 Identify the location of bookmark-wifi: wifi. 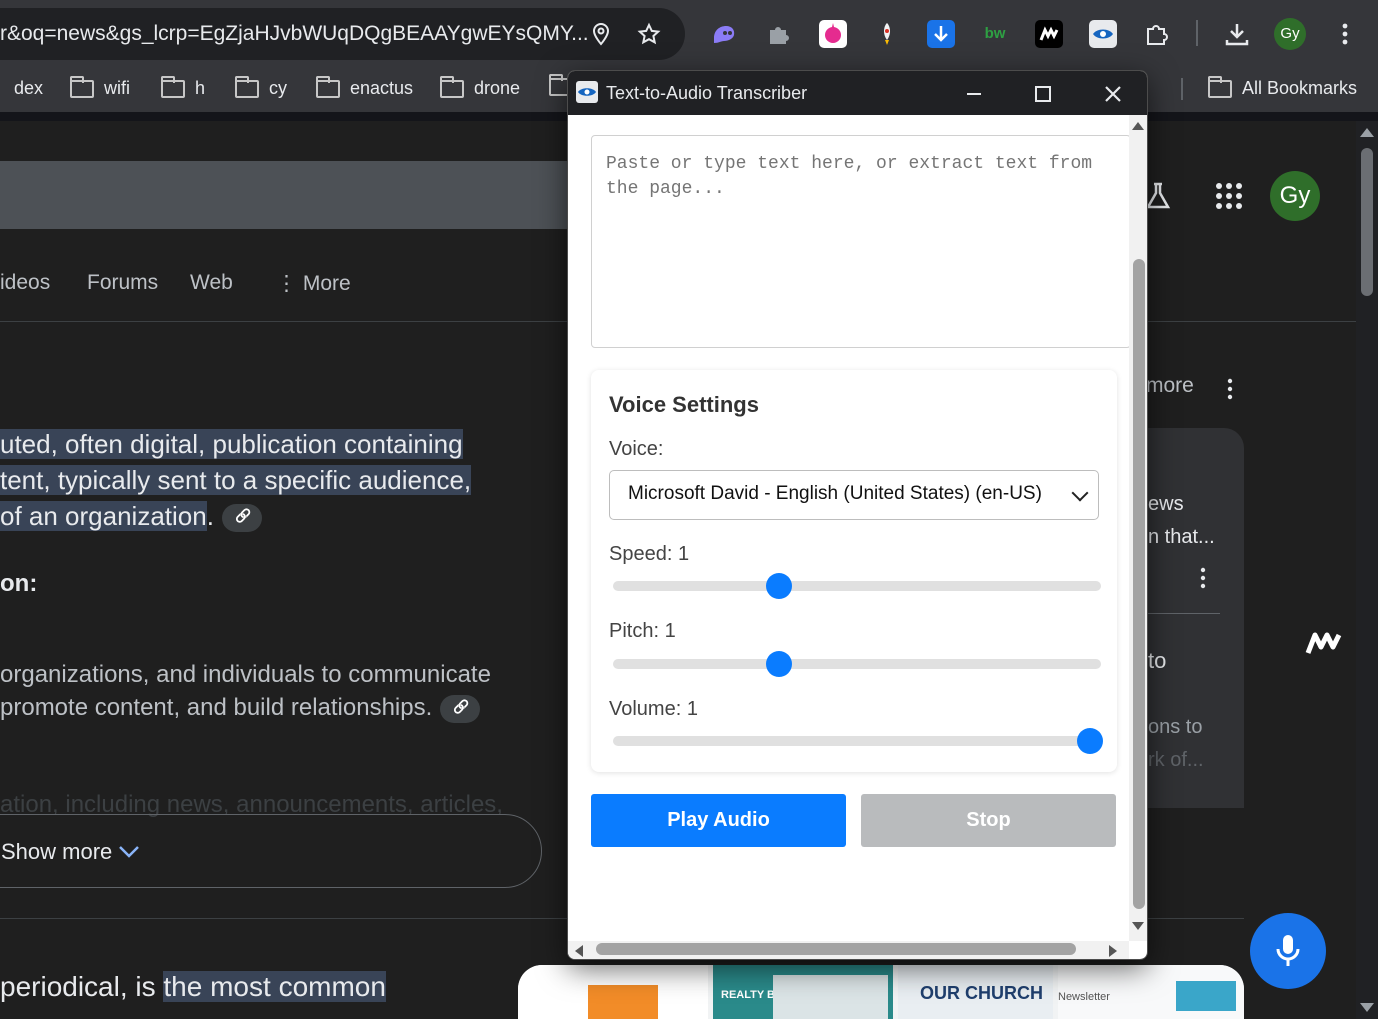
(100, 87).